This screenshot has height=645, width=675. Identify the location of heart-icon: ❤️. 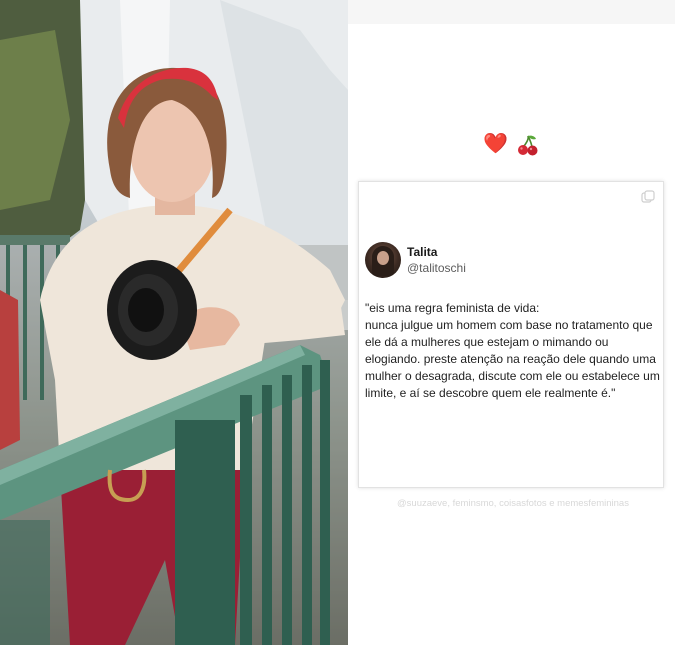
(496, 143).